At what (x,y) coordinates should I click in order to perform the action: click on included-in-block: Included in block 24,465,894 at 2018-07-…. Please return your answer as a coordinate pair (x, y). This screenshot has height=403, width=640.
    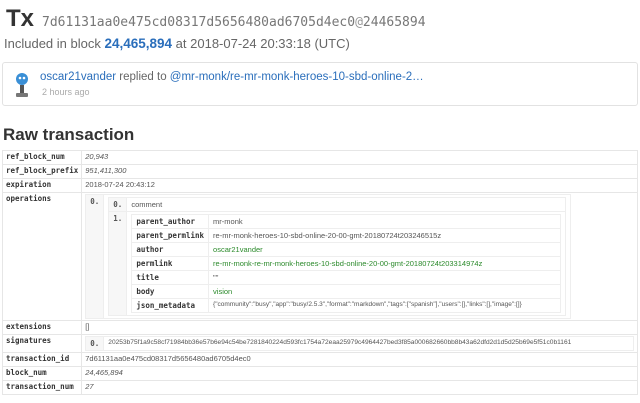
    Looking at the image, I should click on (177, 43).